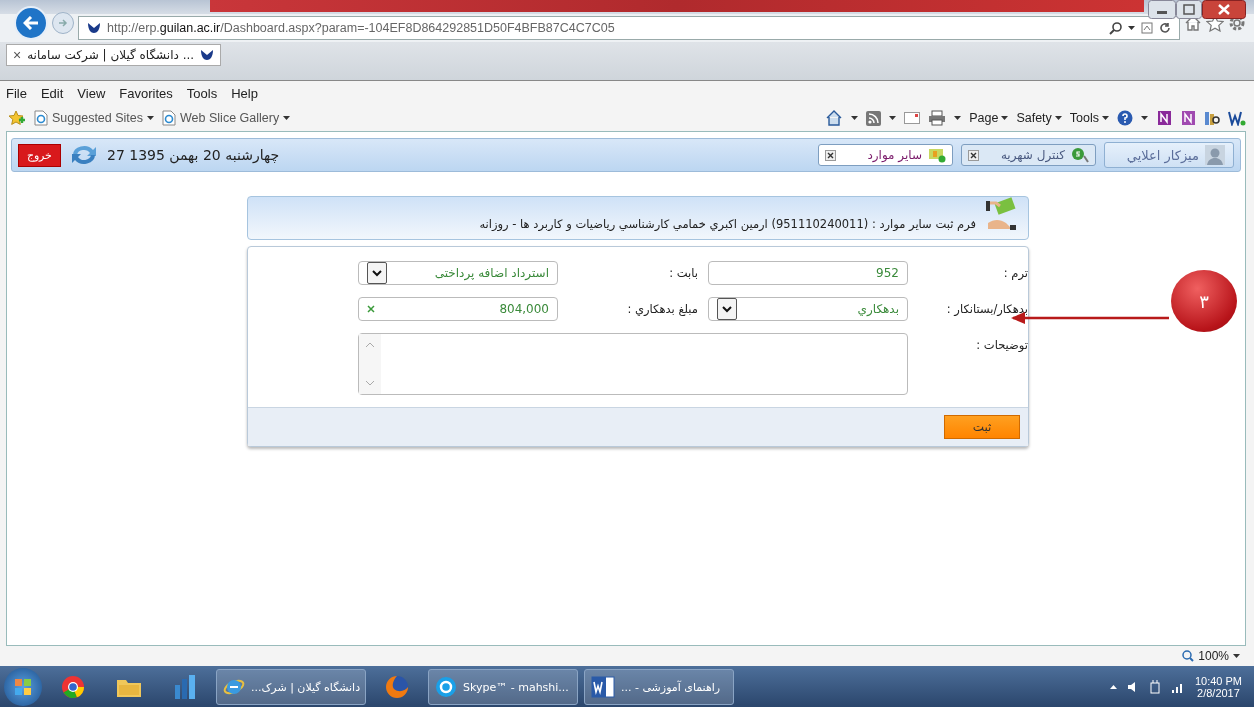  Describe the element at coordinates (937, 155) in the screenshot. I see `document-add-icon` at that location.